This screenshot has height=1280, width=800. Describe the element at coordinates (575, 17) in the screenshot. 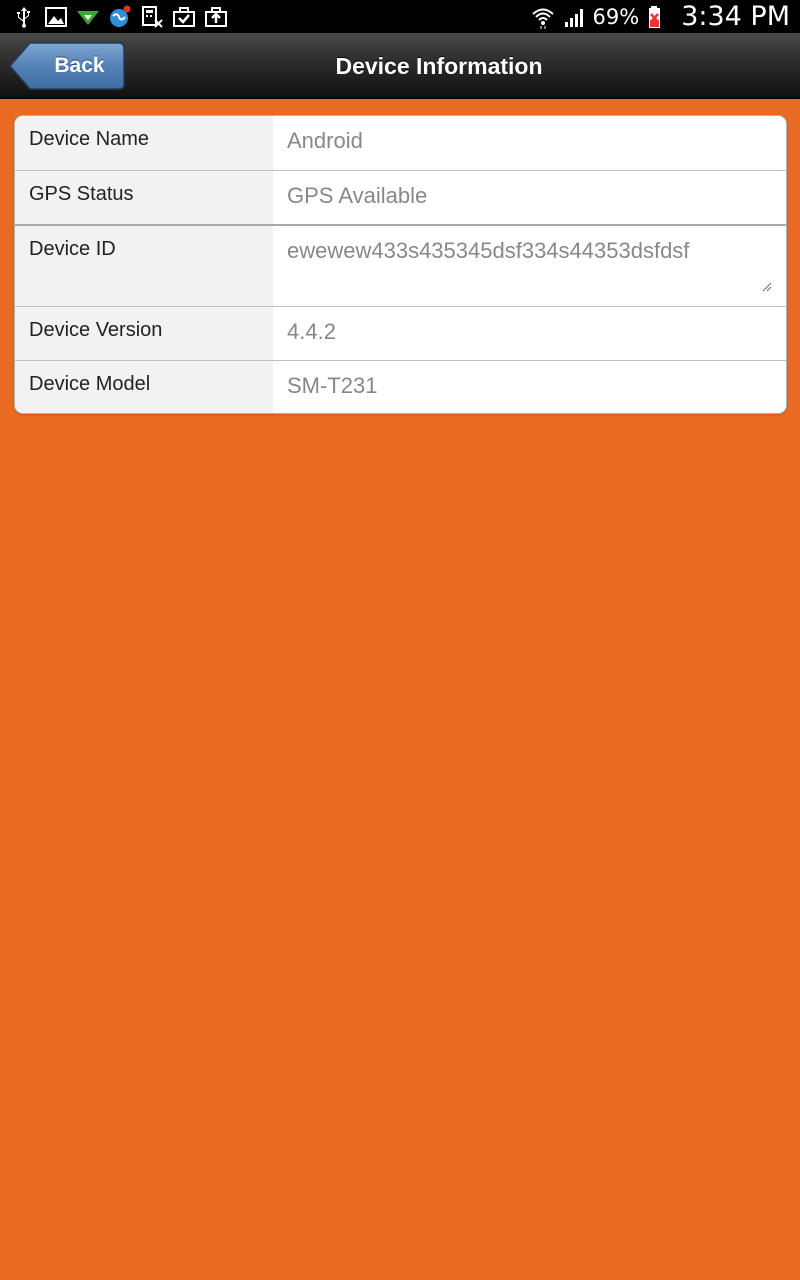

I see `signal-icon` at that location.